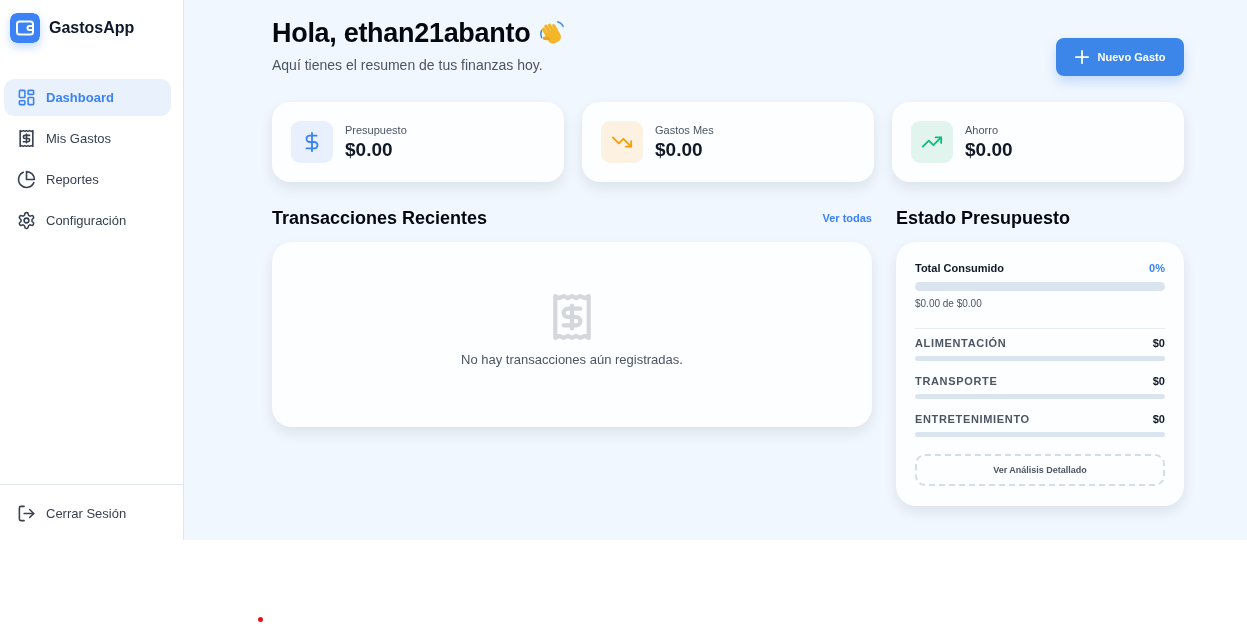 The width and height of the screenshot is (1247, 624). I want to click on empty-message: No hay transacciones aún registradas., so click(572, 359).